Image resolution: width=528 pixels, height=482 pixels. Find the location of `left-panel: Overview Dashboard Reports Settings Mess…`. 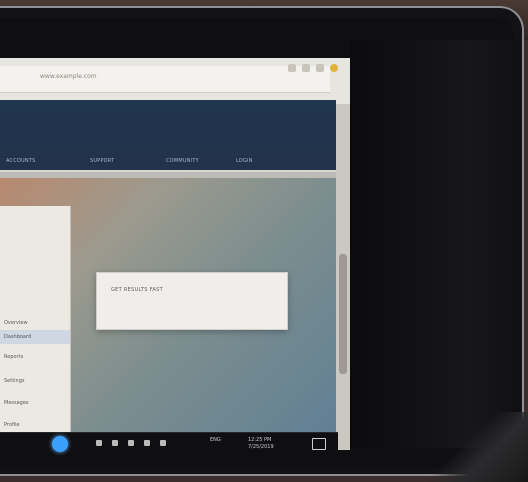

left-panel: Overview Dashboard Reports Settings Mess… is located at coordinates (35, 328).